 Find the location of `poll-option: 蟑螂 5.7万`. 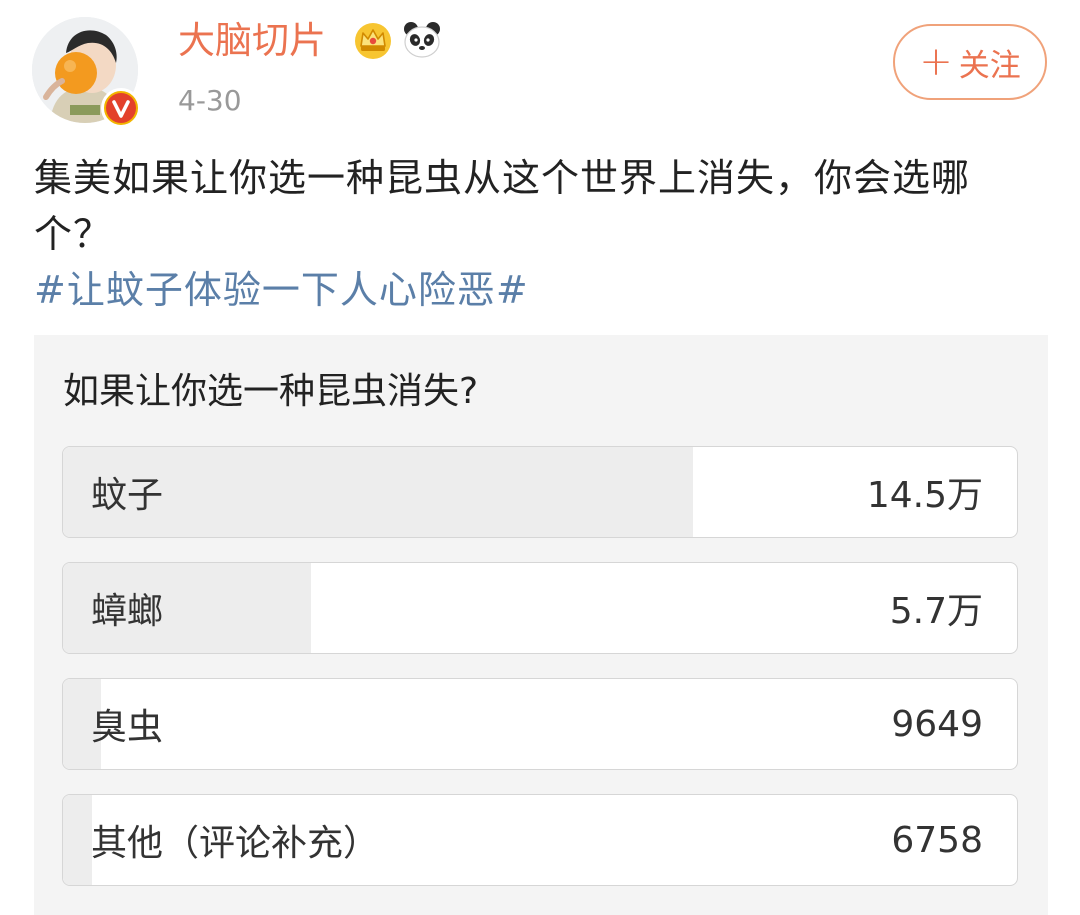

poll-option: 蟑螂 5.7万 is located at coordinates (540, 608).